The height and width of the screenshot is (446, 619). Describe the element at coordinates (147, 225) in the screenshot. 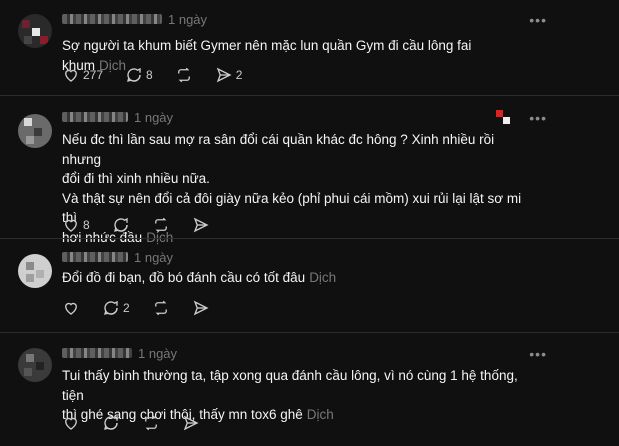

I see `action-bar: 8` at that location.